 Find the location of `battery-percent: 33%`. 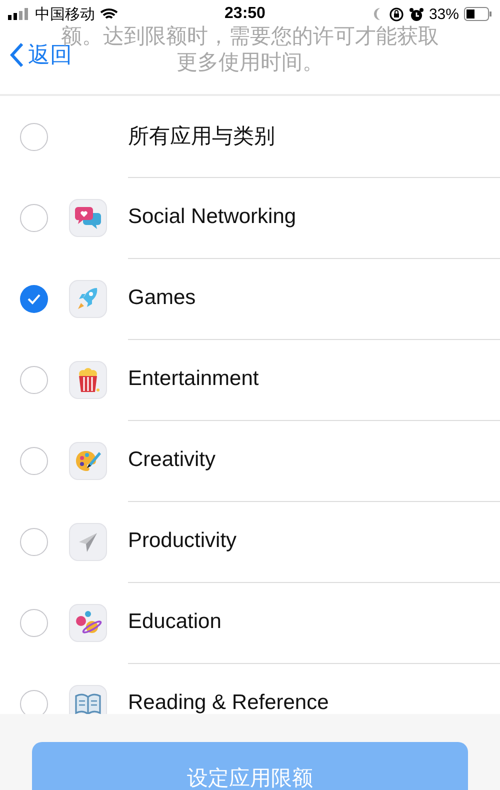

battery-percent: 33% is located at coordinates (443, 14).